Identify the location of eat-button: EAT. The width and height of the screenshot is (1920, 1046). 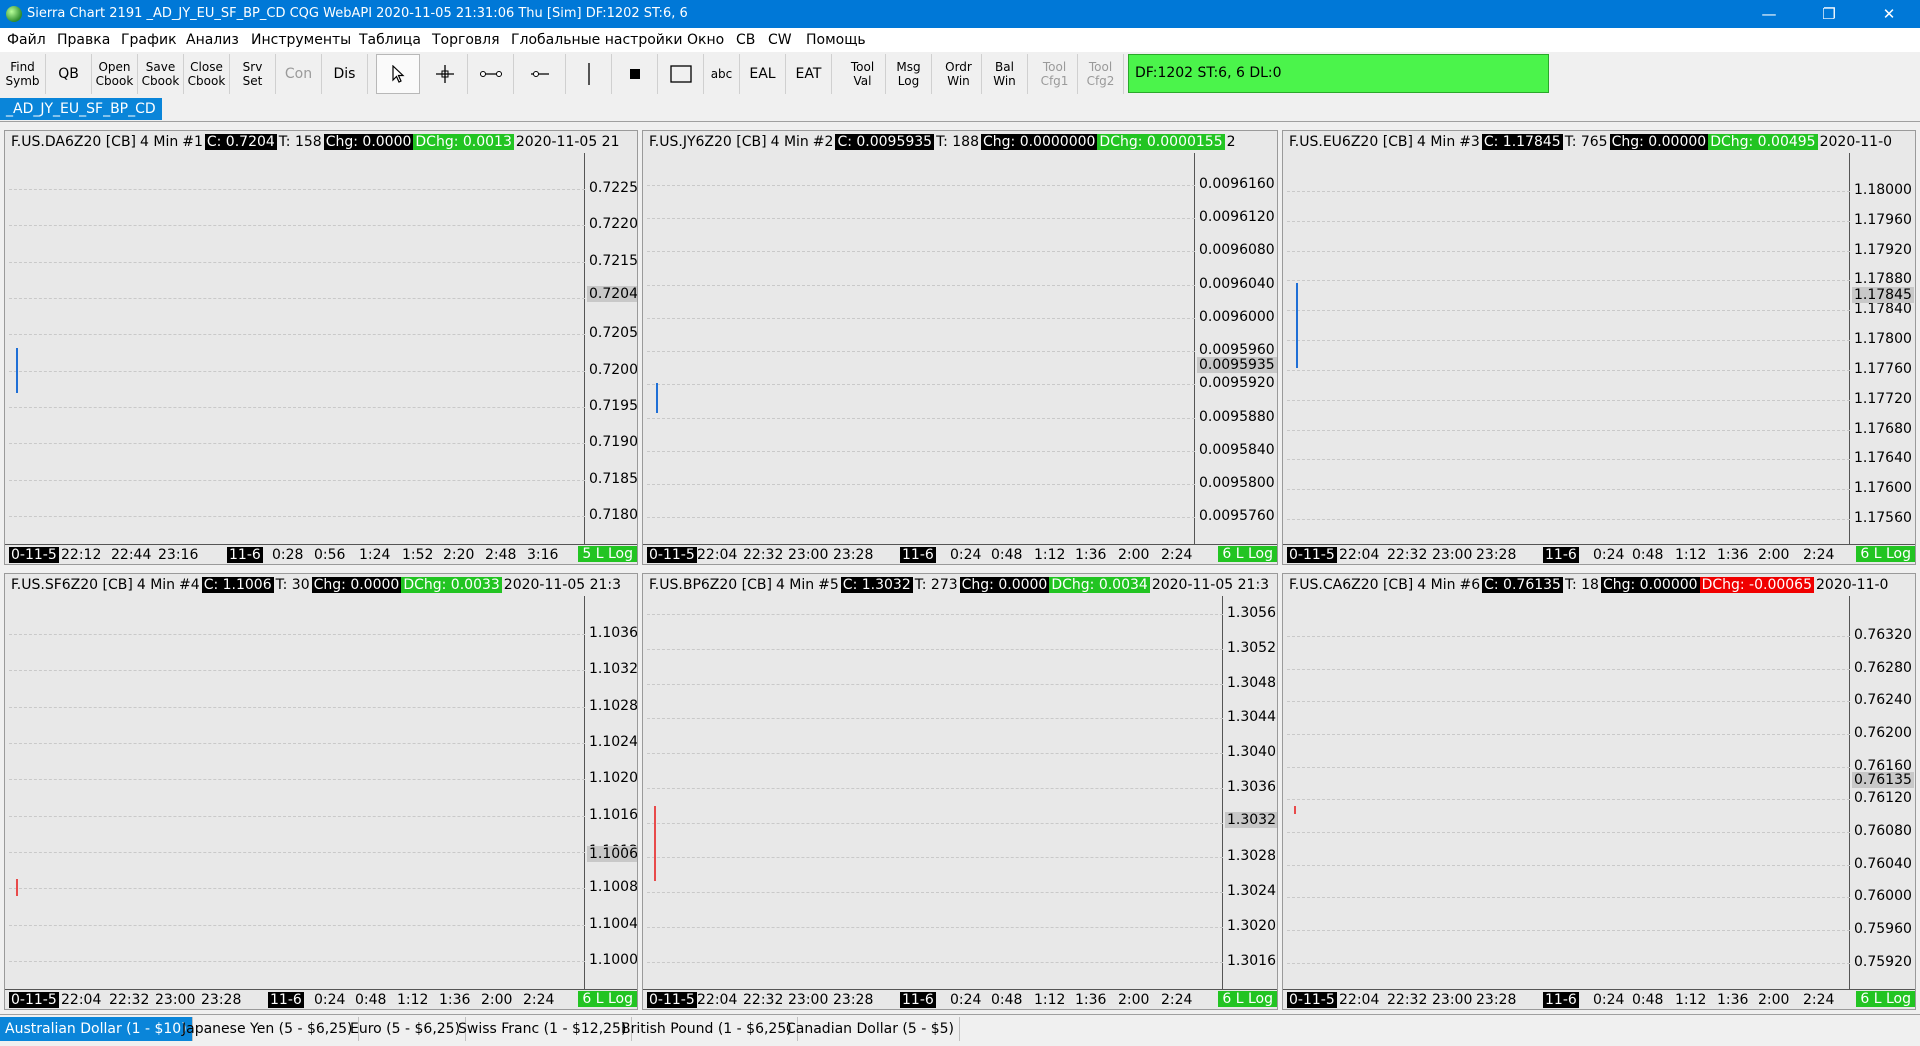
(809, 74).